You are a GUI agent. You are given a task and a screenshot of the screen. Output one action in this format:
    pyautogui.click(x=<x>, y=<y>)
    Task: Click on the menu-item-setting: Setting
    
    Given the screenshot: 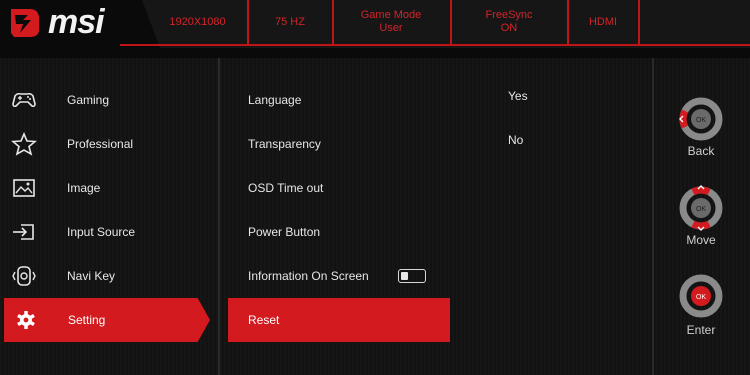 What is the action you would take?
    pyautogui.click(x=107, y=320)
    